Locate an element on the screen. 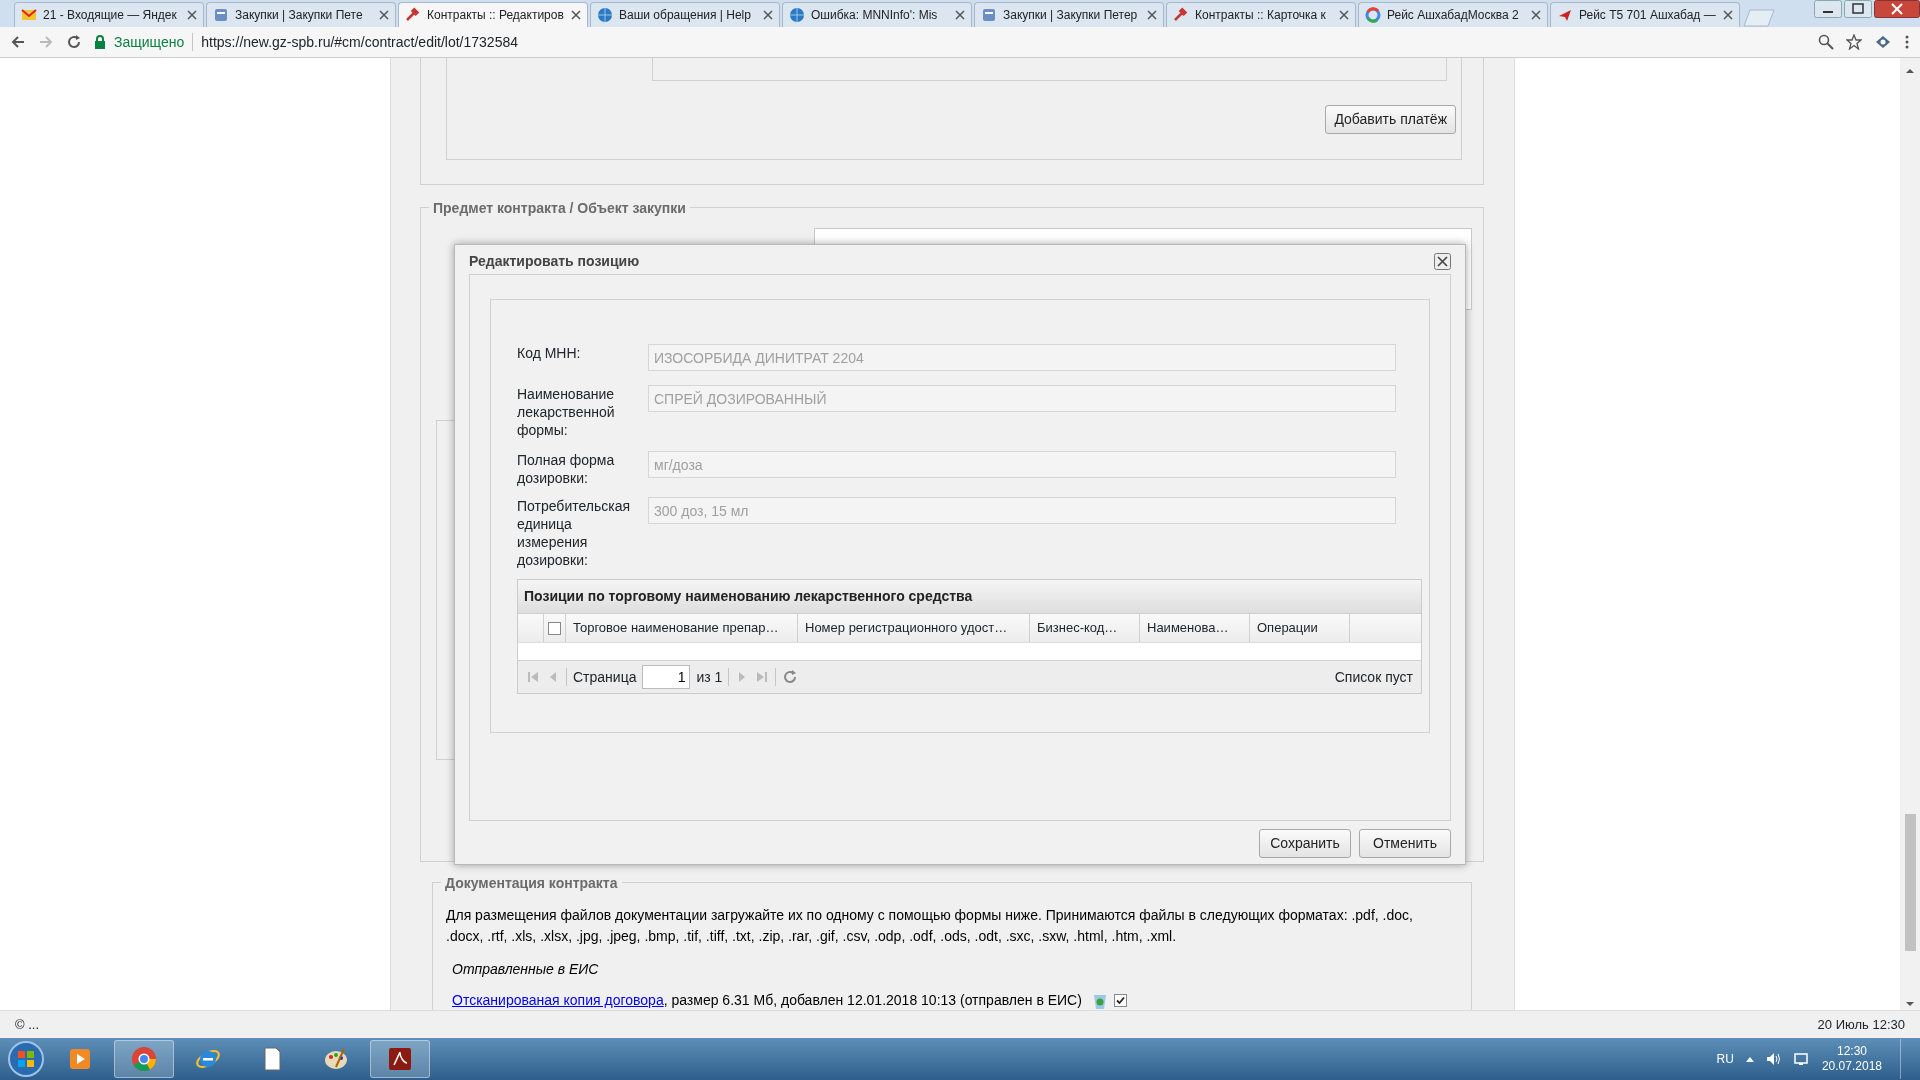  dialog-button: Сохранить is located at coordinates (1305, 843).